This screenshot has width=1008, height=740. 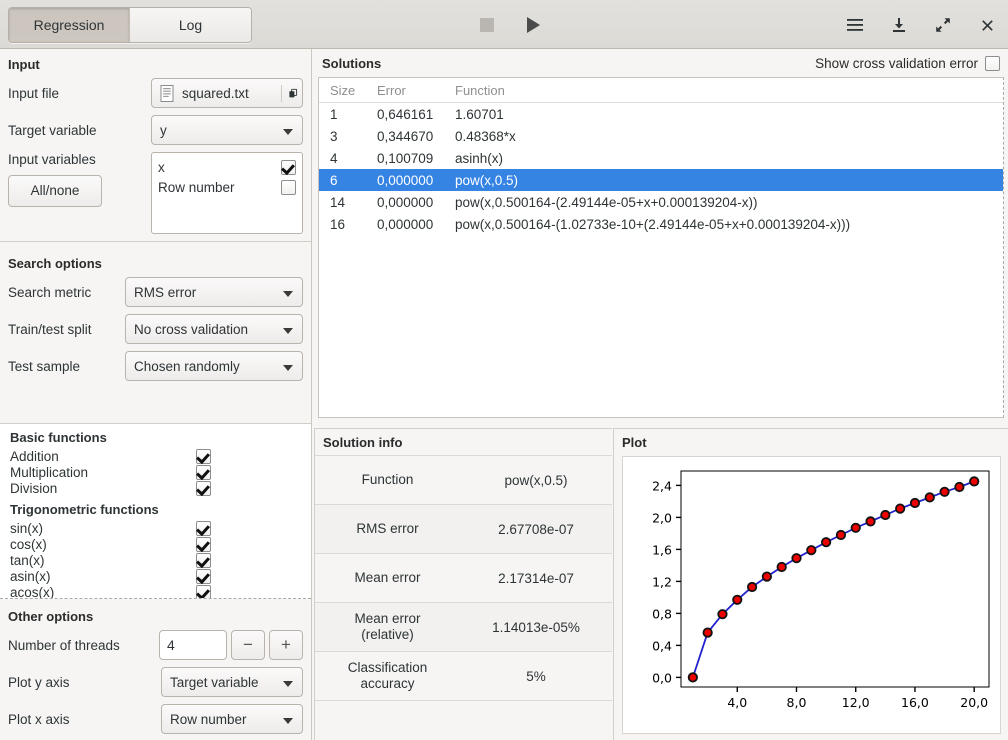 I want to click on target-variable-select: y, so click(x=227, y=130).